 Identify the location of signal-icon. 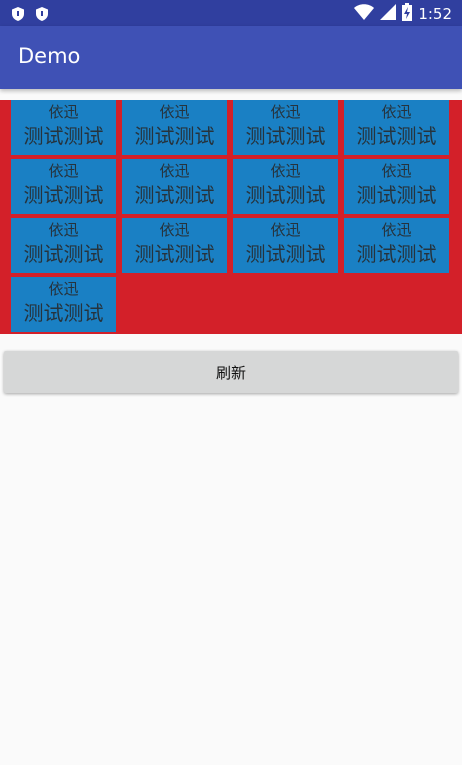
(388, 14).